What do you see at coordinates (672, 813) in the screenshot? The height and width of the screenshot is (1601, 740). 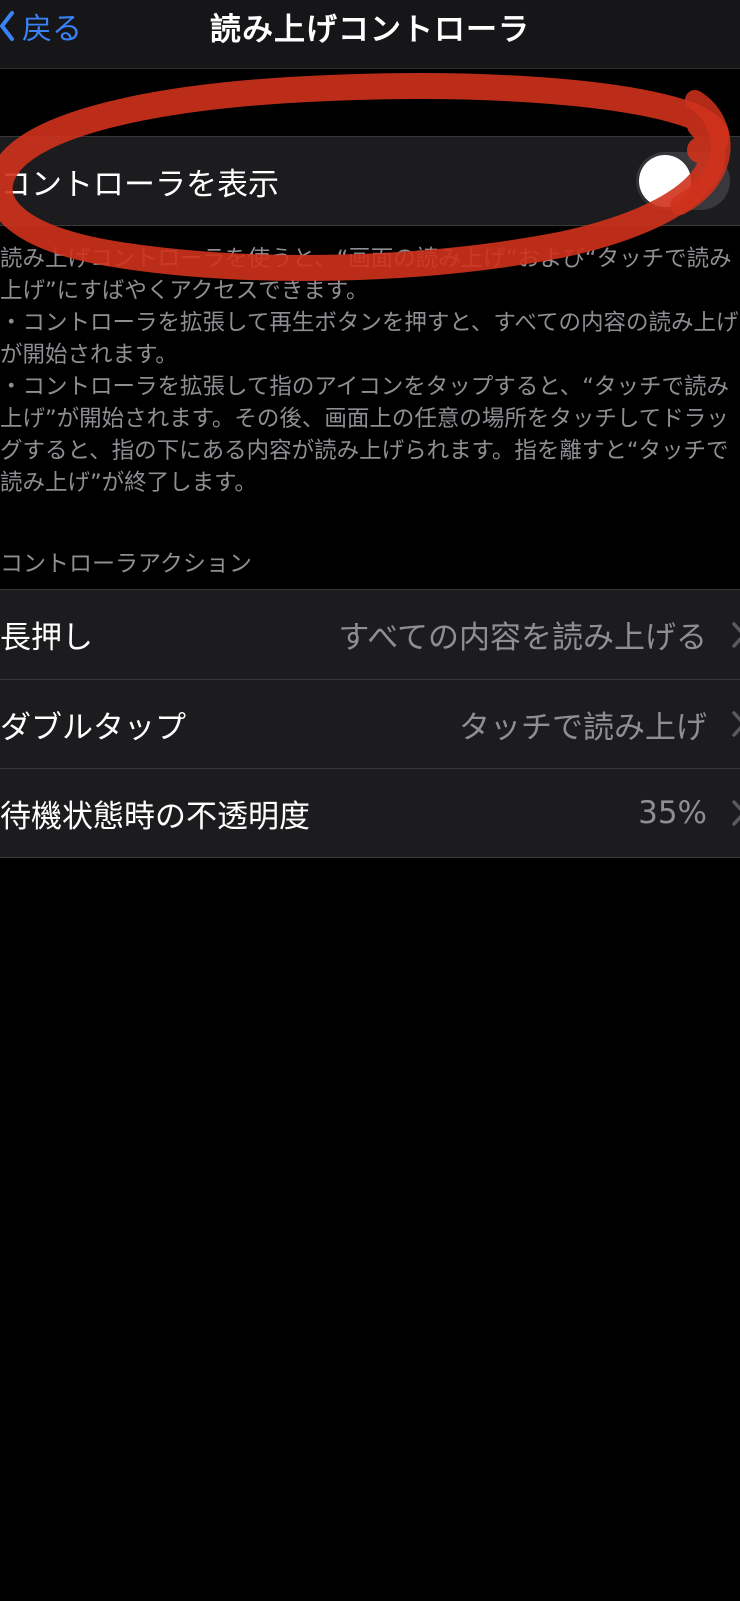 I see `action-value: 35%` at bounding box center [672, 813].